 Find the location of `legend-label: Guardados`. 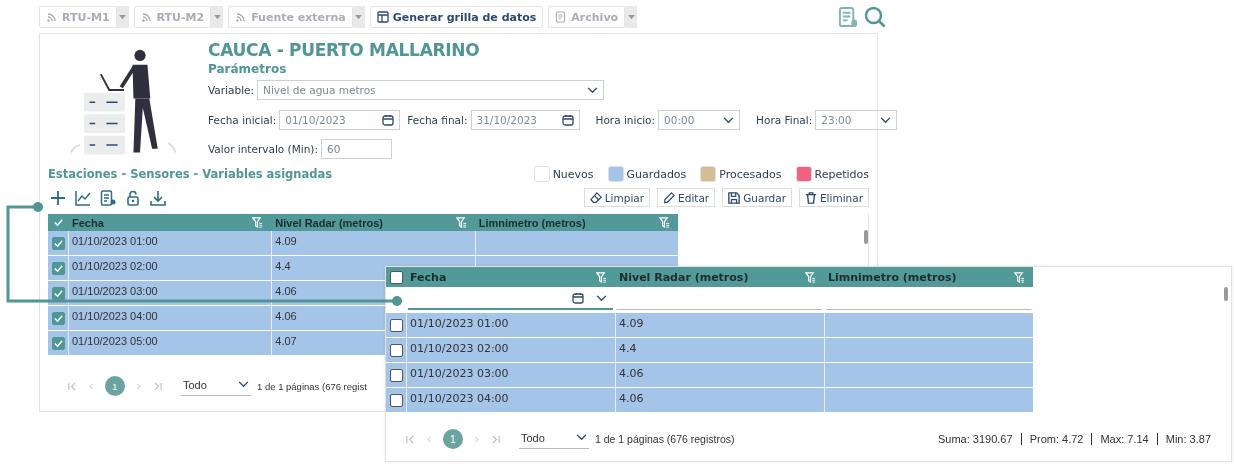

legend-label: Guardados is located at coordinates (656, 174).